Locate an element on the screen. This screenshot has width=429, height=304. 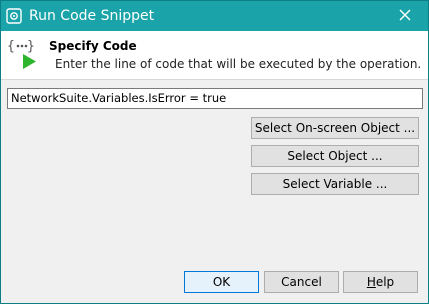
help-label: elp is located at coordinates (385, 282).